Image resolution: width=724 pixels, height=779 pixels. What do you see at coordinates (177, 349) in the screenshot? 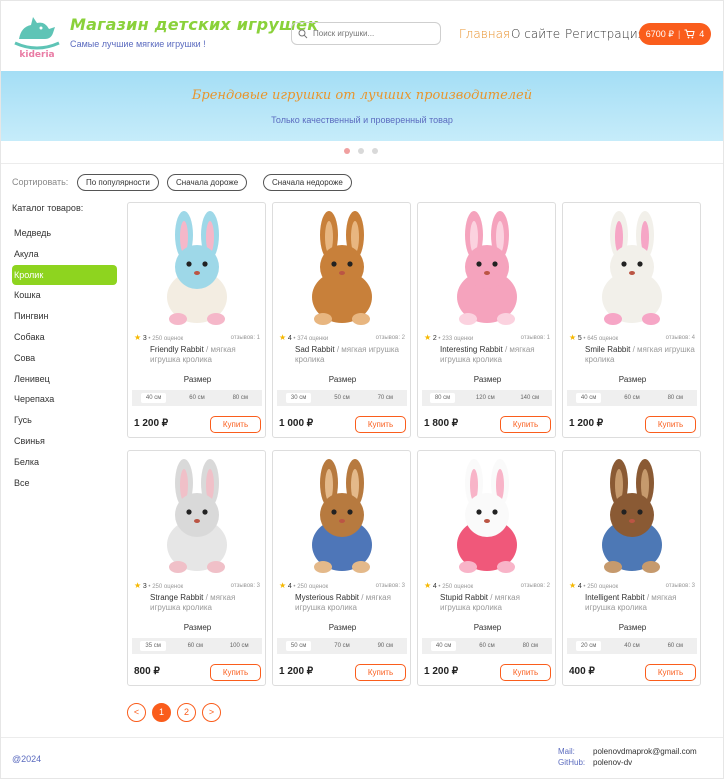
I see `product-title: Friendly Rabbit` at bounding box center [177, 349].